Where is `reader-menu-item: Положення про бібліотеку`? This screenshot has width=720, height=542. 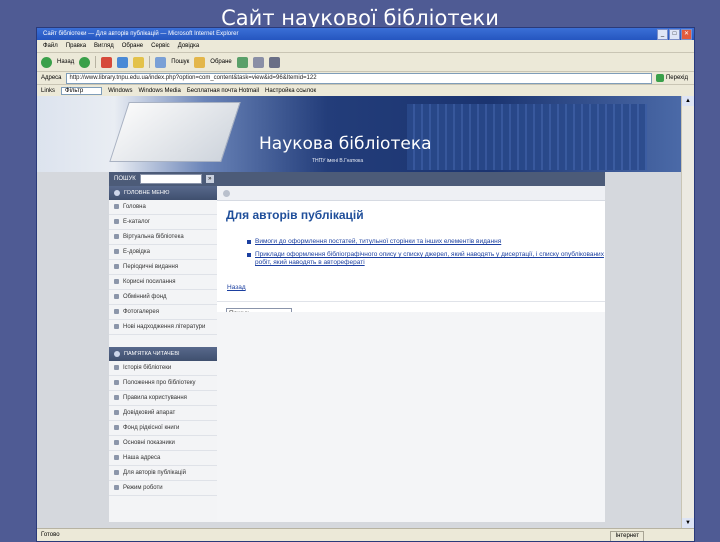
reader-menu-item: Положення про бібліотеку is located at coordinates (163, 383).